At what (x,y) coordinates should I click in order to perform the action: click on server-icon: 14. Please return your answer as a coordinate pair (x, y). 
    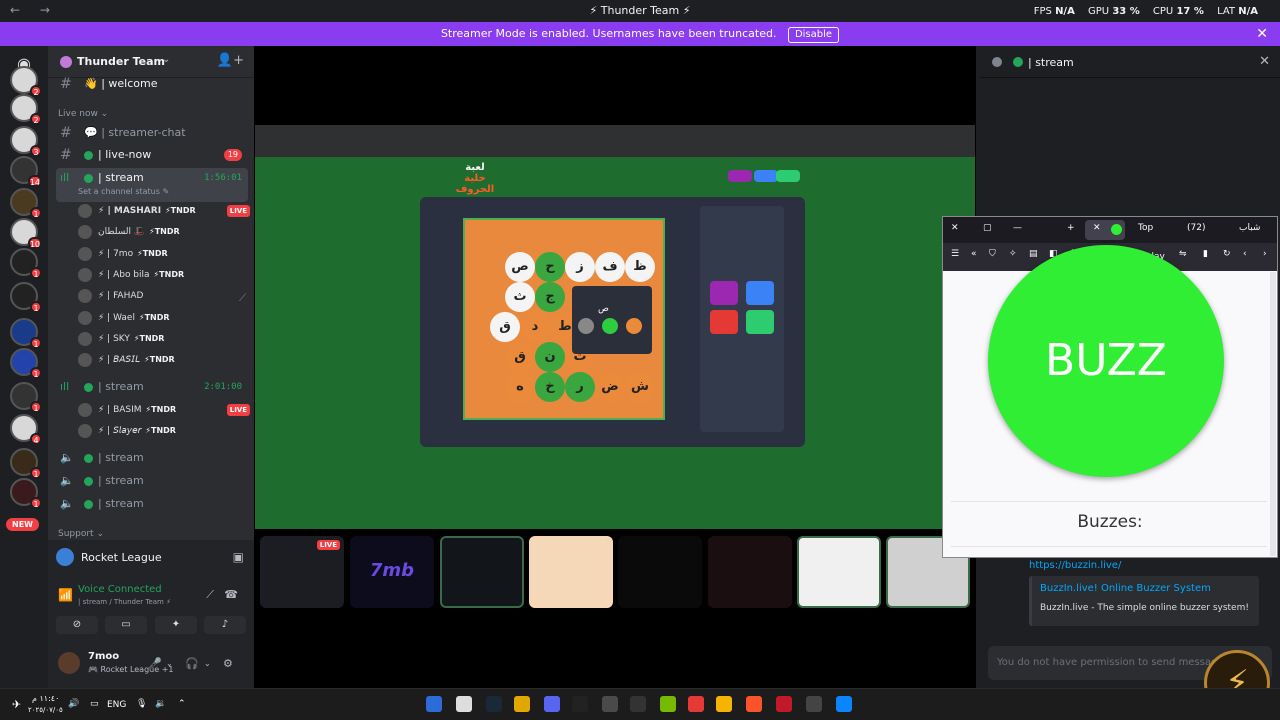
    Looking at the image, I should click on (26, 171).